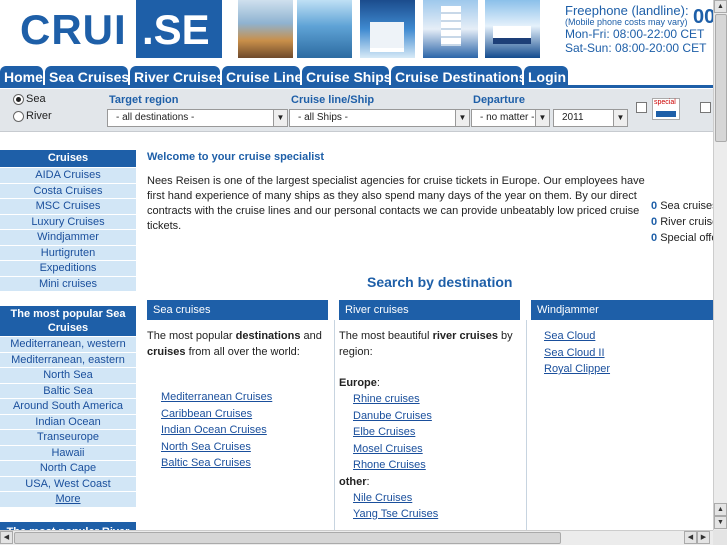  What do you see at coordinates (686, 238) in the screenshot?
I see `stat-special-label: Special offer` at bounding box center [686, 238].